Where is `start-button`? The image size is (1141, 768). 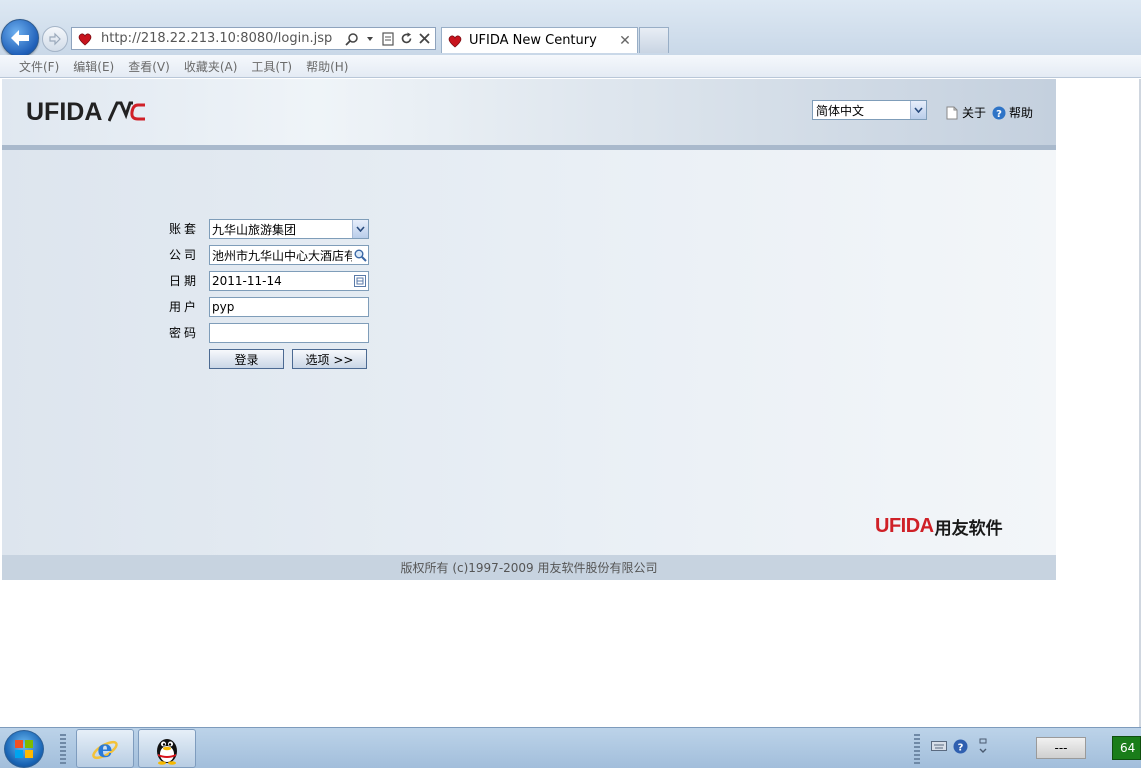 start-button is located at coordinates (24, 749).